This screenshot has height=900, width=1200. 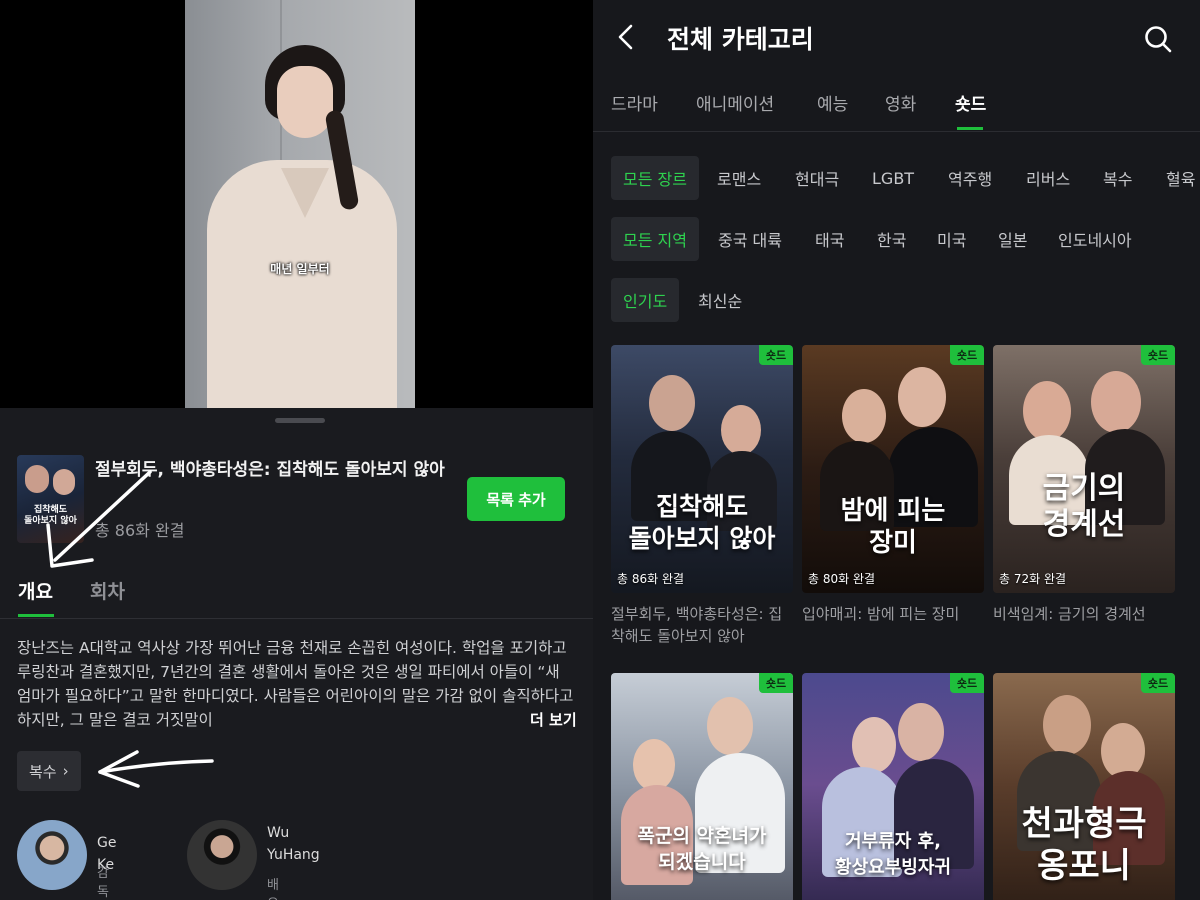 I want to click on filter-all-genres: 모든 장르, so click(x=655, y=178).